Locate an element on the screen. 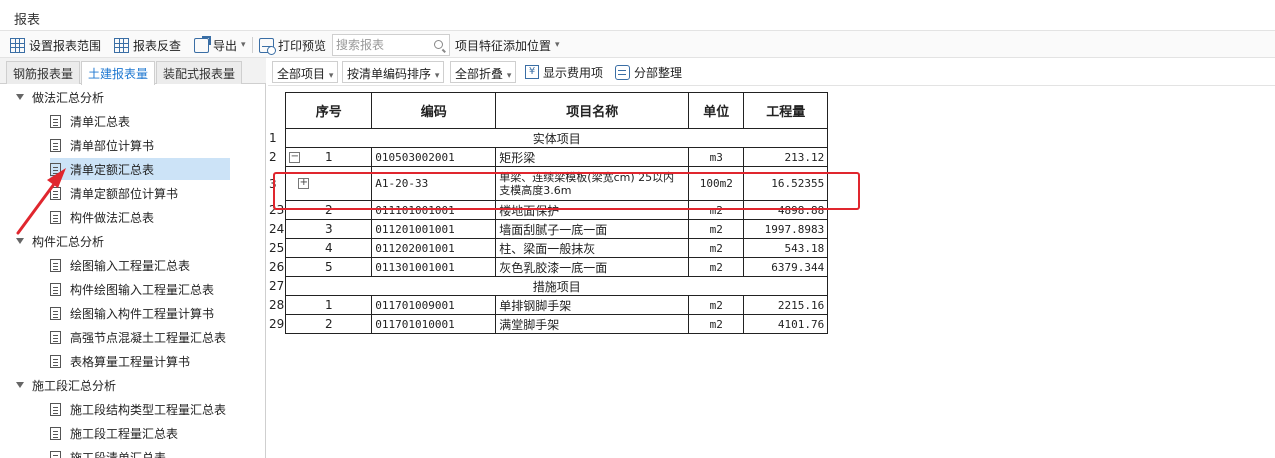  all-items-dropdown: 全部项目 ▾ is located at coordinates (305, 72).